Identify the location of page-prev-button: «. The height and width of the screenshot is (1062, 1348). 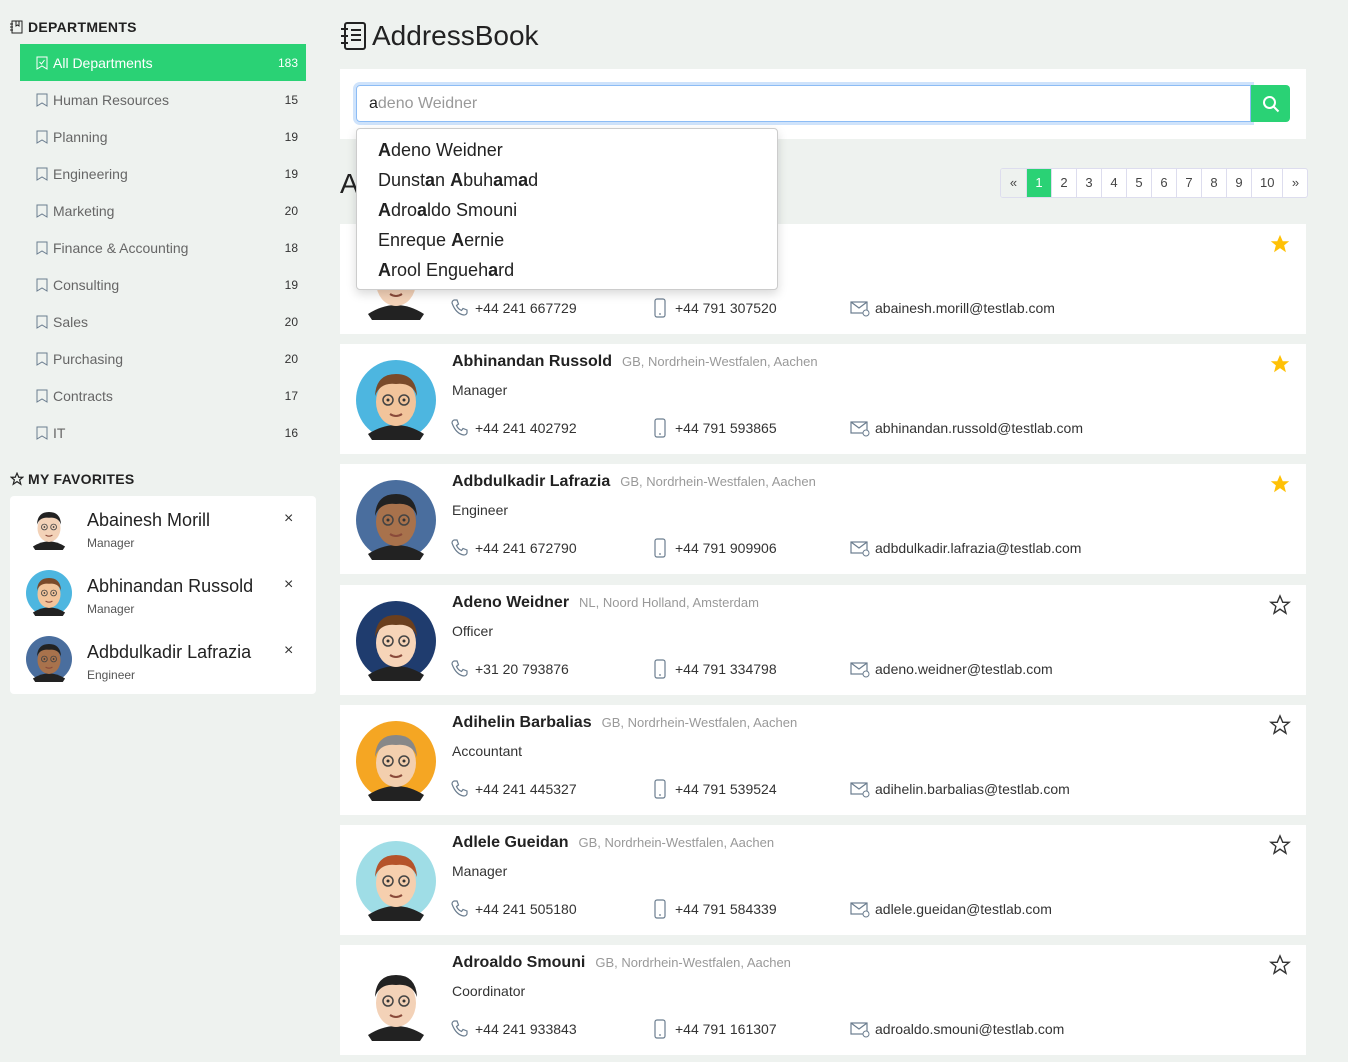
(1013, 183).